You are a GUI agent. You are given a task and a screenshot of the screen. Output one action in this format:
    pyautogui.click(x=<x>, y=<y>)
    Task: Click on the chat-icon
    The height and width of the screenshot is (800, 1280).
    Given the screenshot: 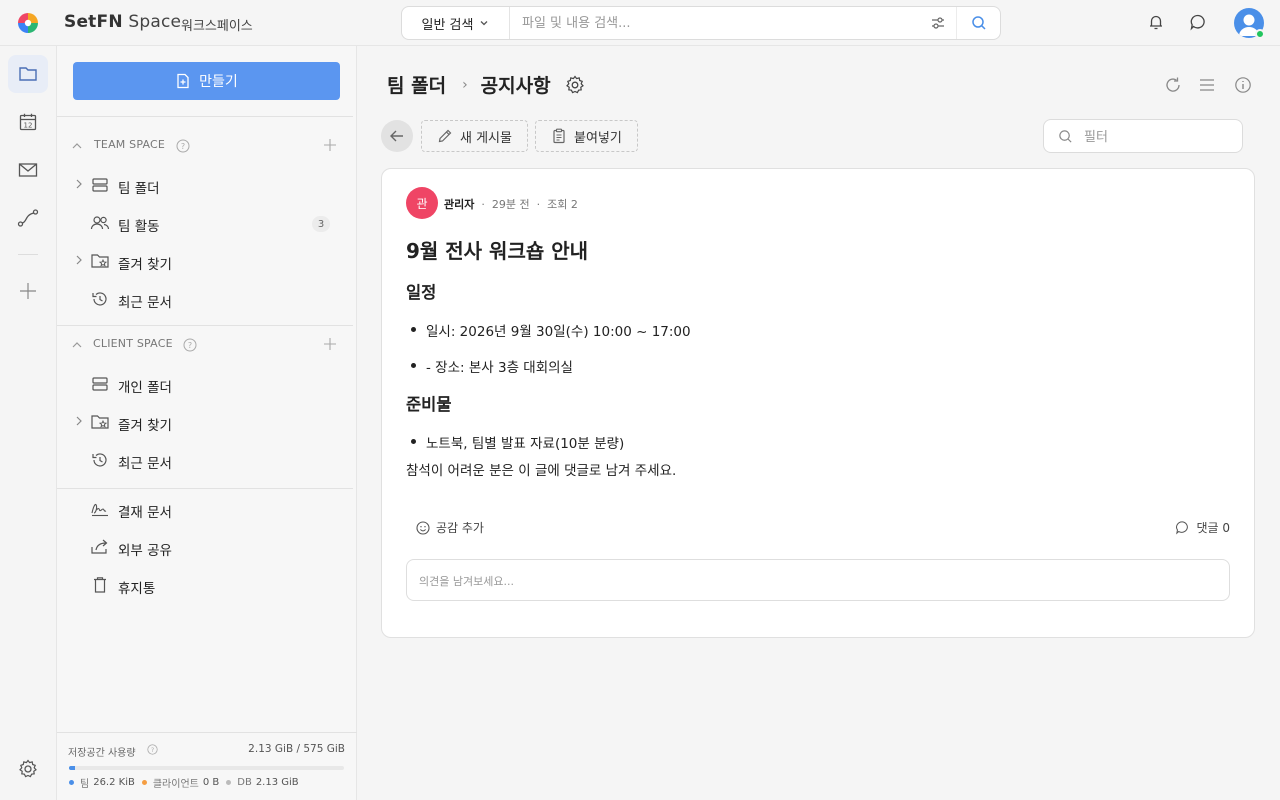 What is the action you would take?
    pyautogui.click(x=1198, y=22)
    